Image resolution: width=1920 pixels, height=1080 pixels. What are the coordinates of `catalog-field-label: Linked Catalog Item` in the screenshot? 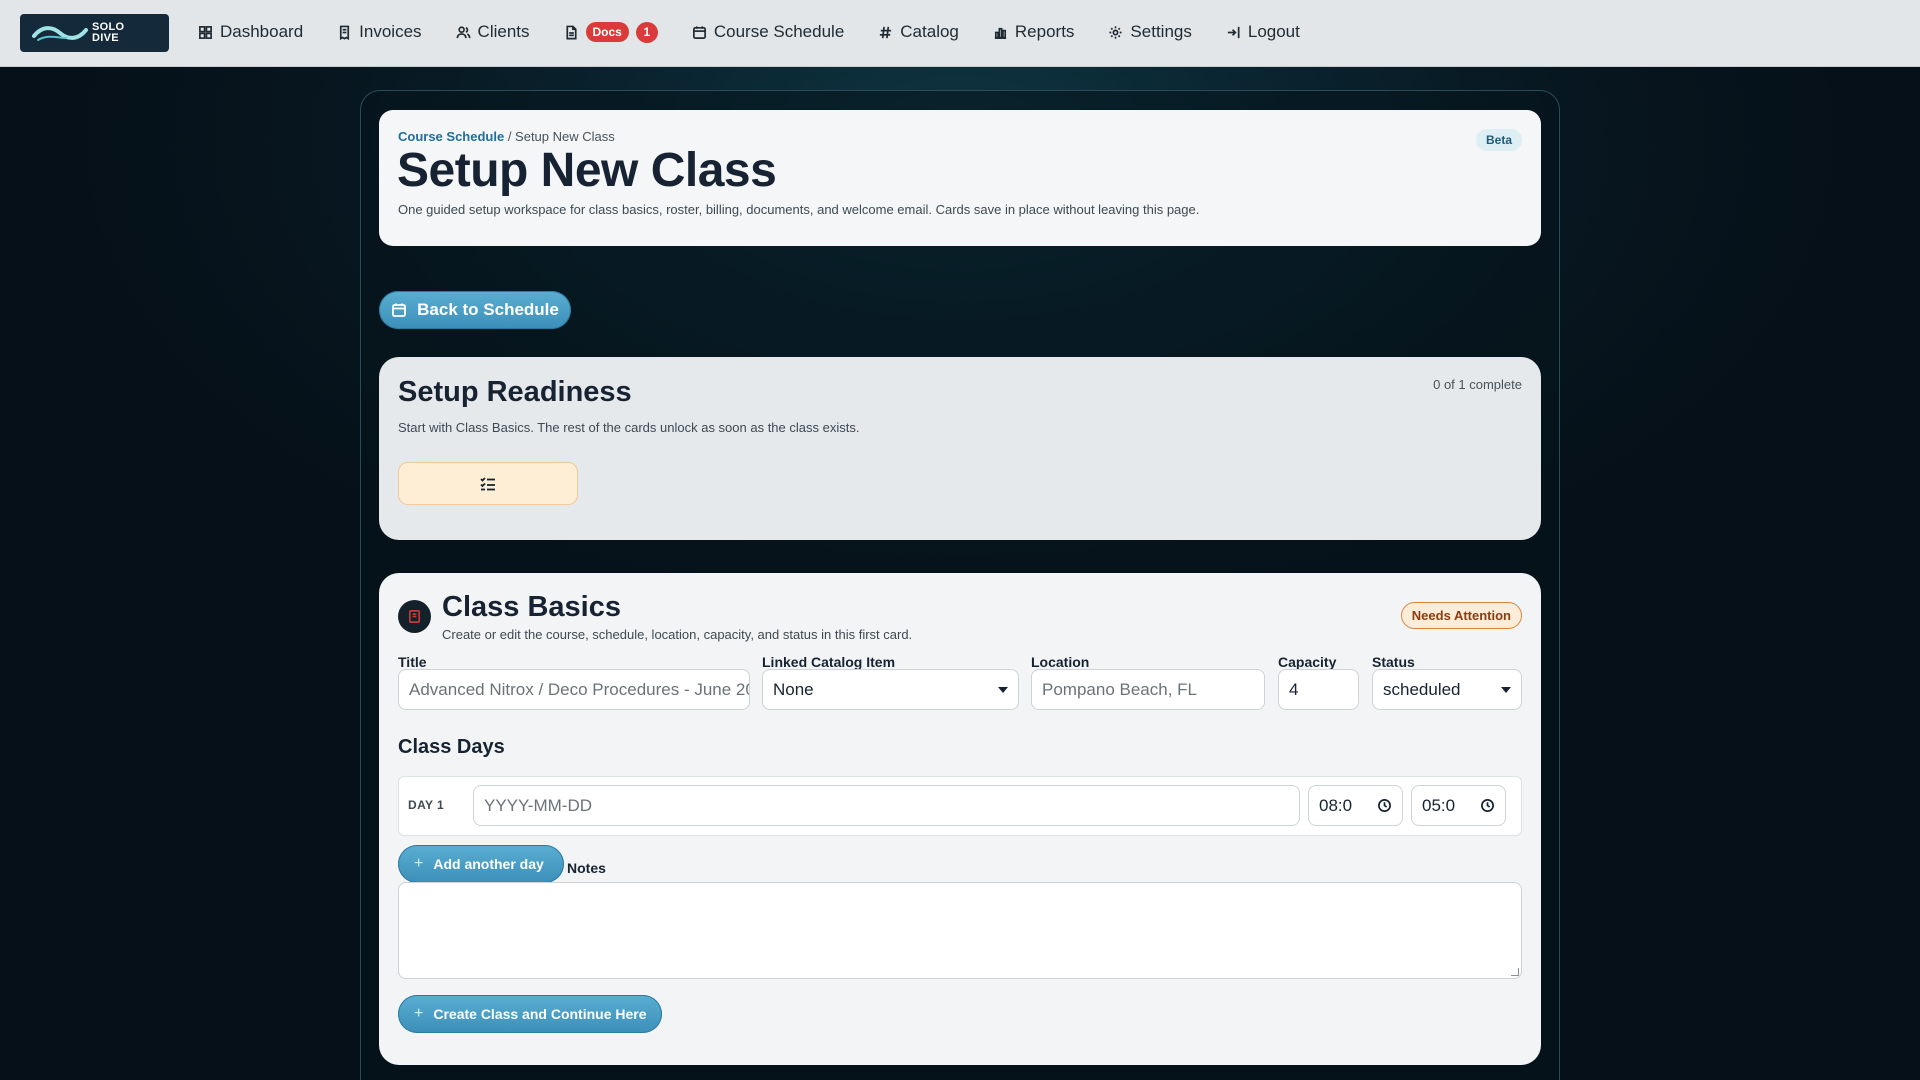 It's located at (829, 662).